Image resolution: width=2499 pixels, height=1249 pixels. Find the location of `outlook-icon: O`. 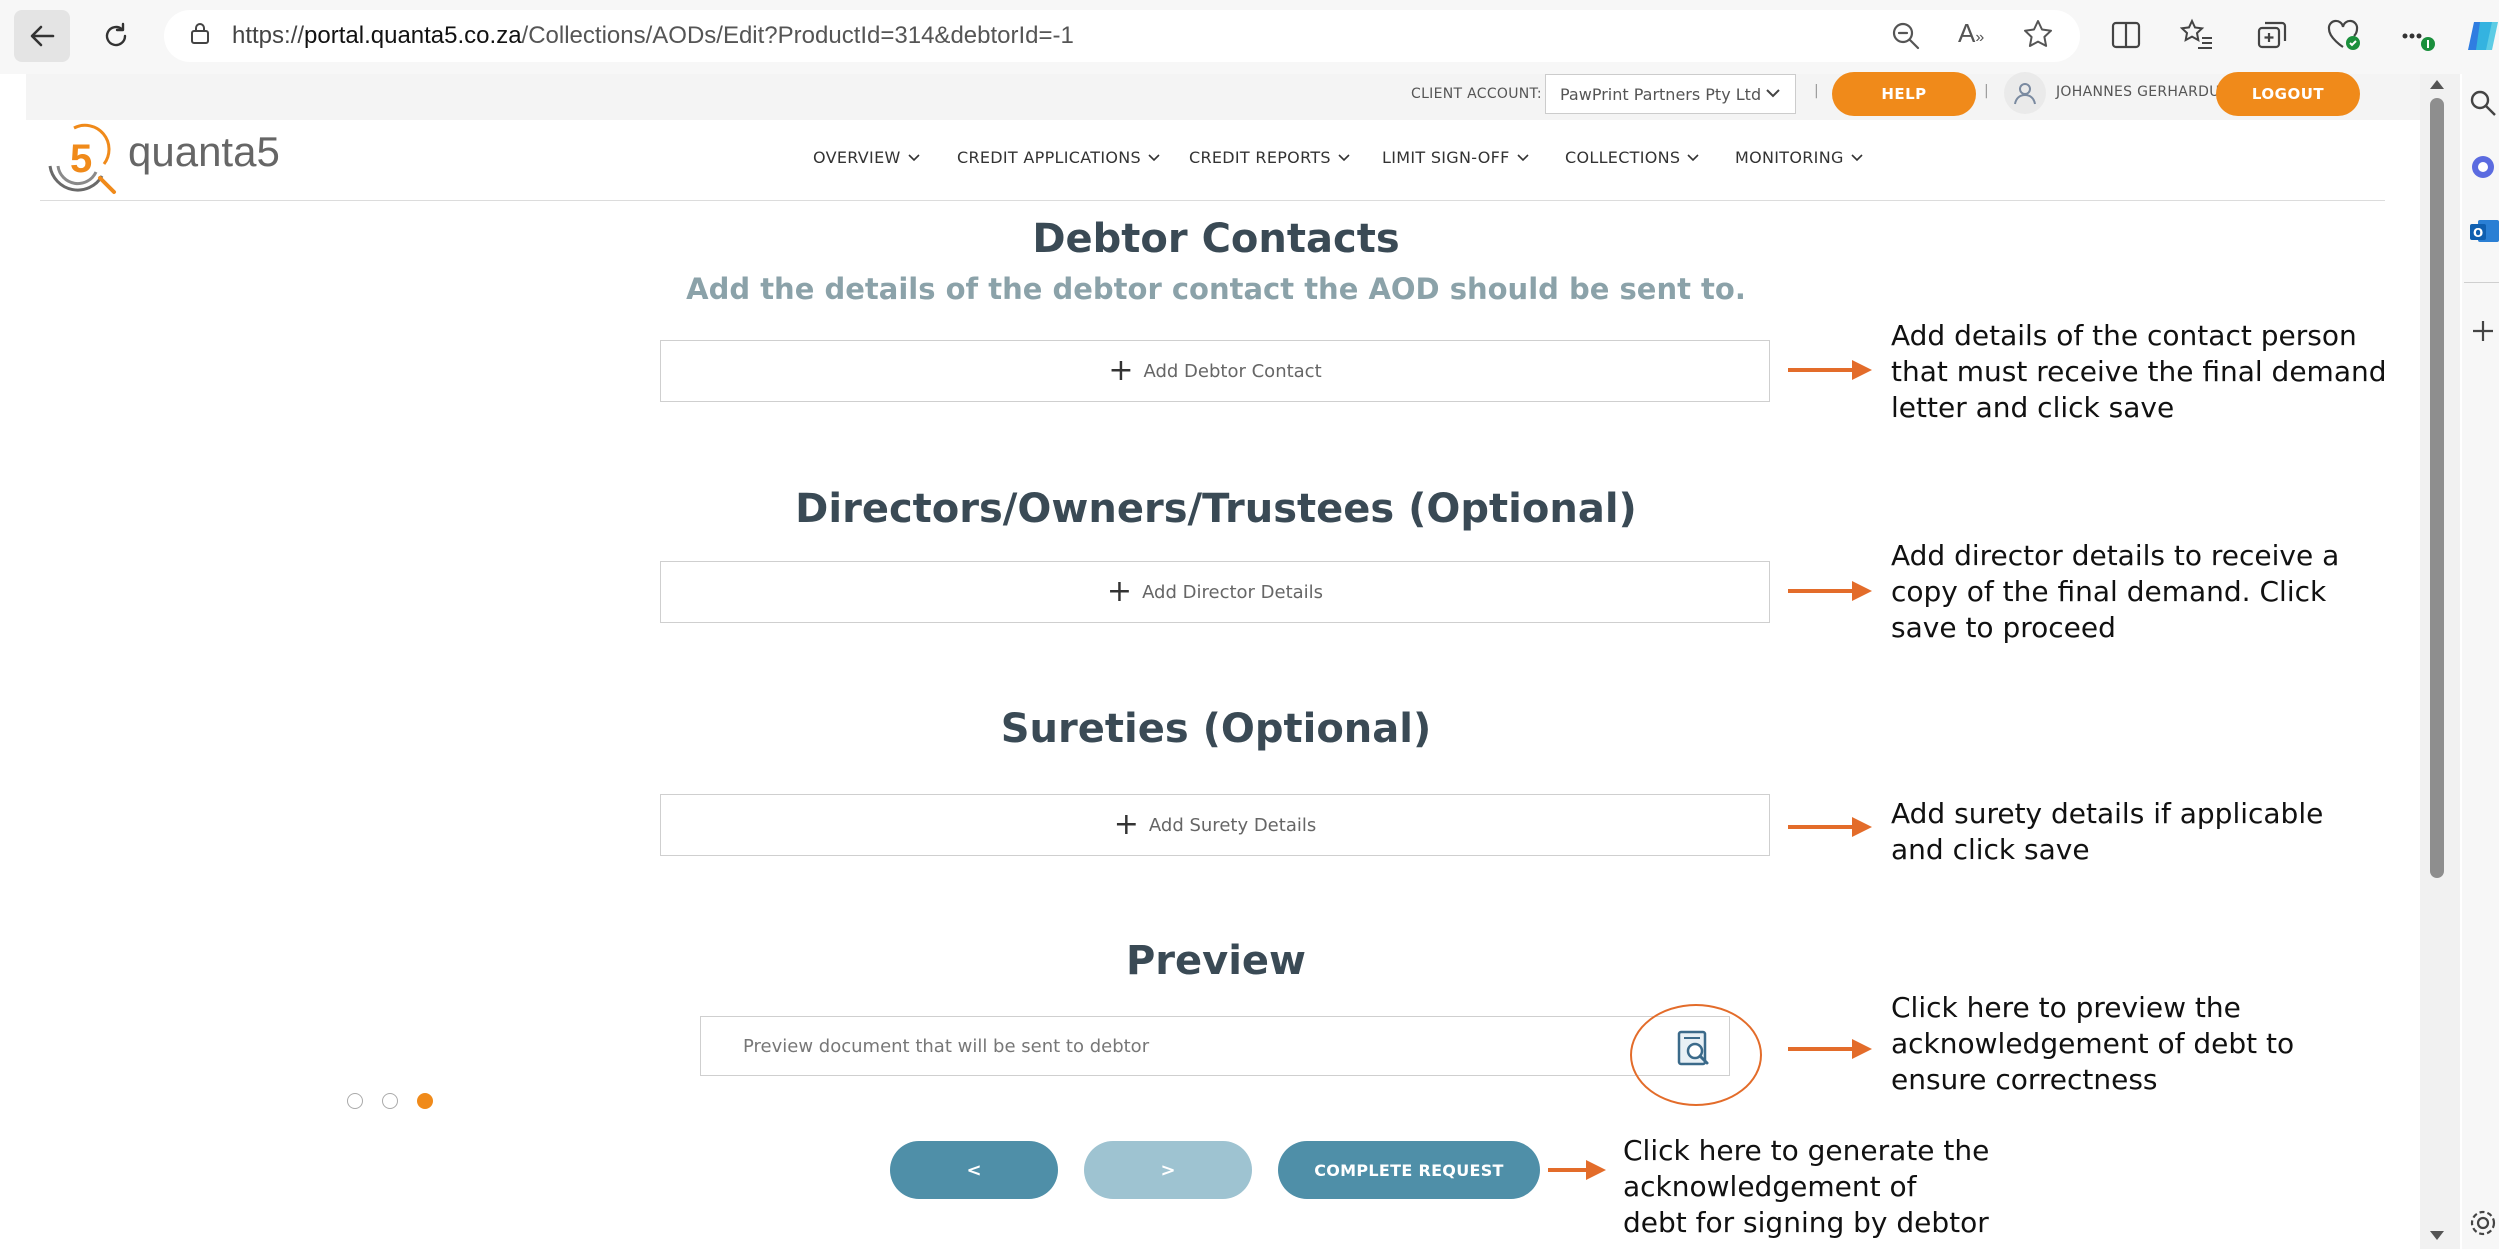

outlook-icon: O is located at coordinates (2483, 233).